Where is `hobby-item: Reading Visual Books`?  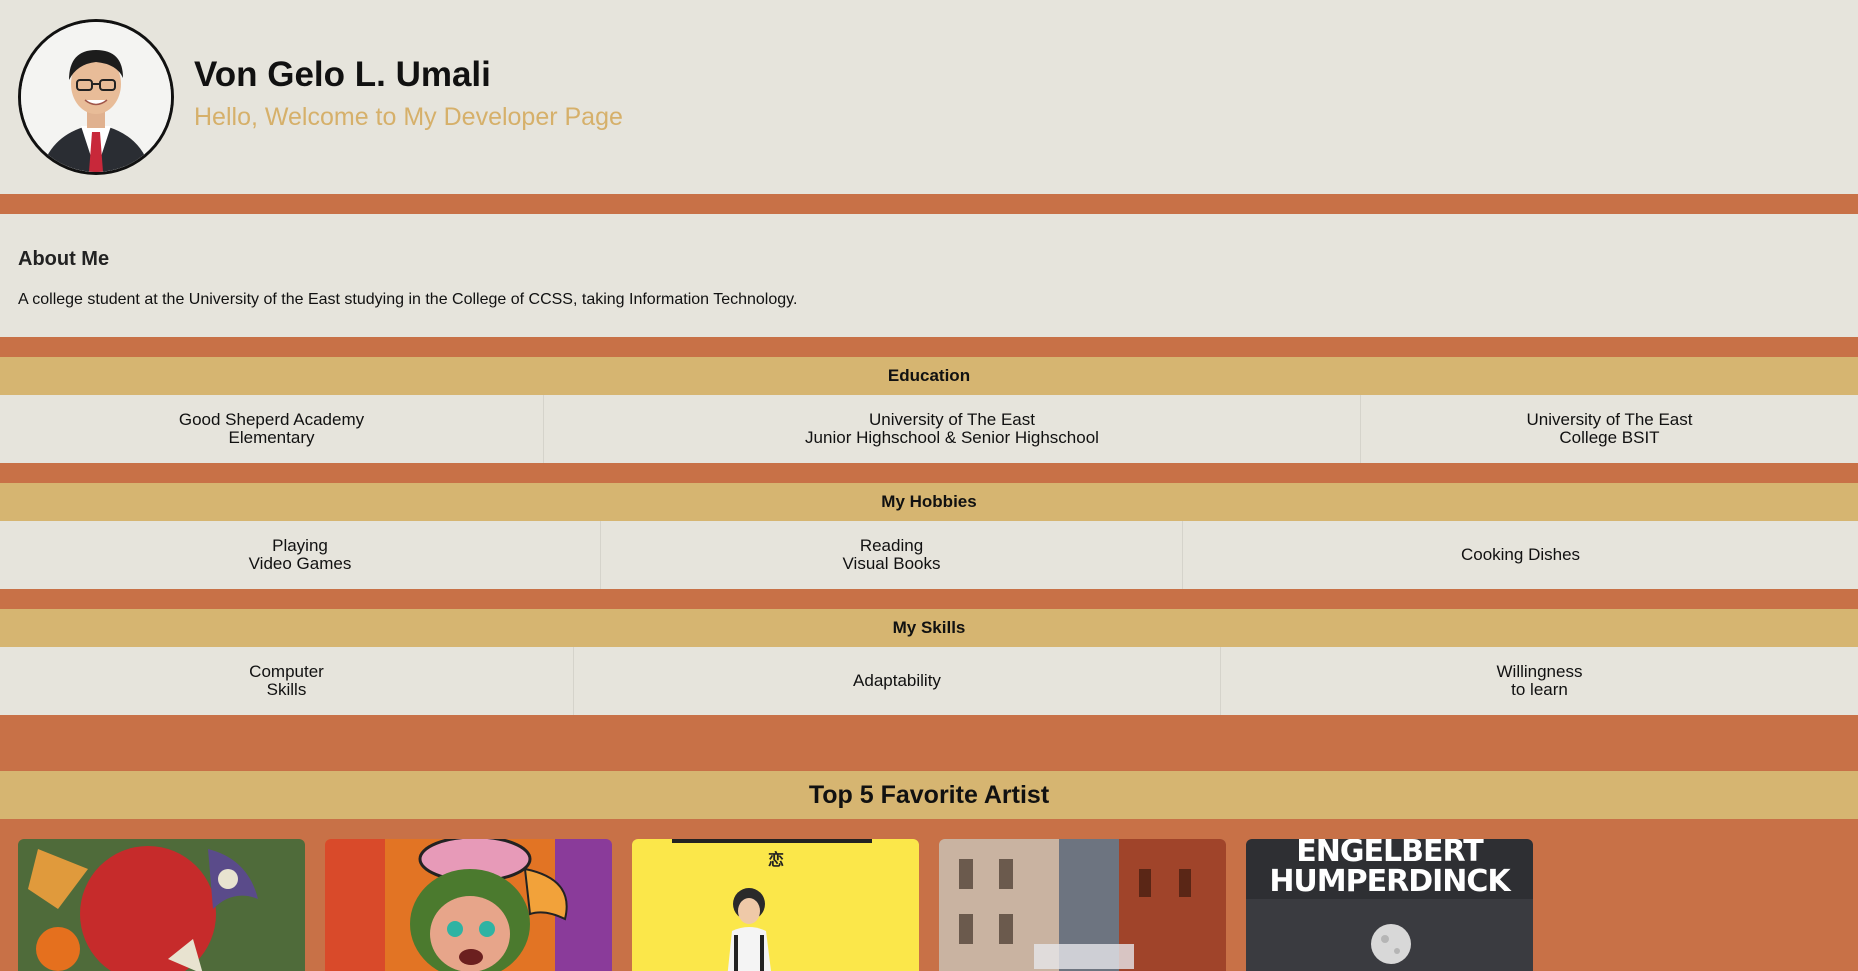
hobby-item: Reading Visual Books is located at coordinates (892, 555).